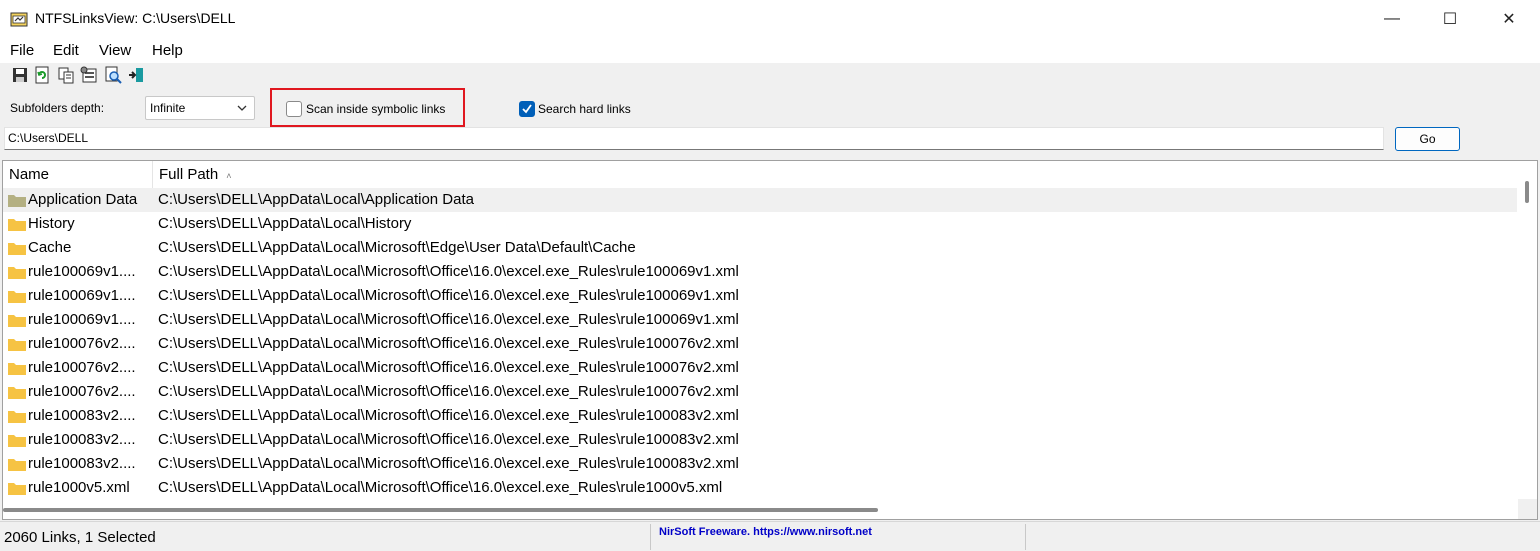 The image size is (1540, 551). What do you see at coordinates (79, 487) in the screenshot?
I see `row-name: rule1000v5.xml` at bounding box center [79, 487].